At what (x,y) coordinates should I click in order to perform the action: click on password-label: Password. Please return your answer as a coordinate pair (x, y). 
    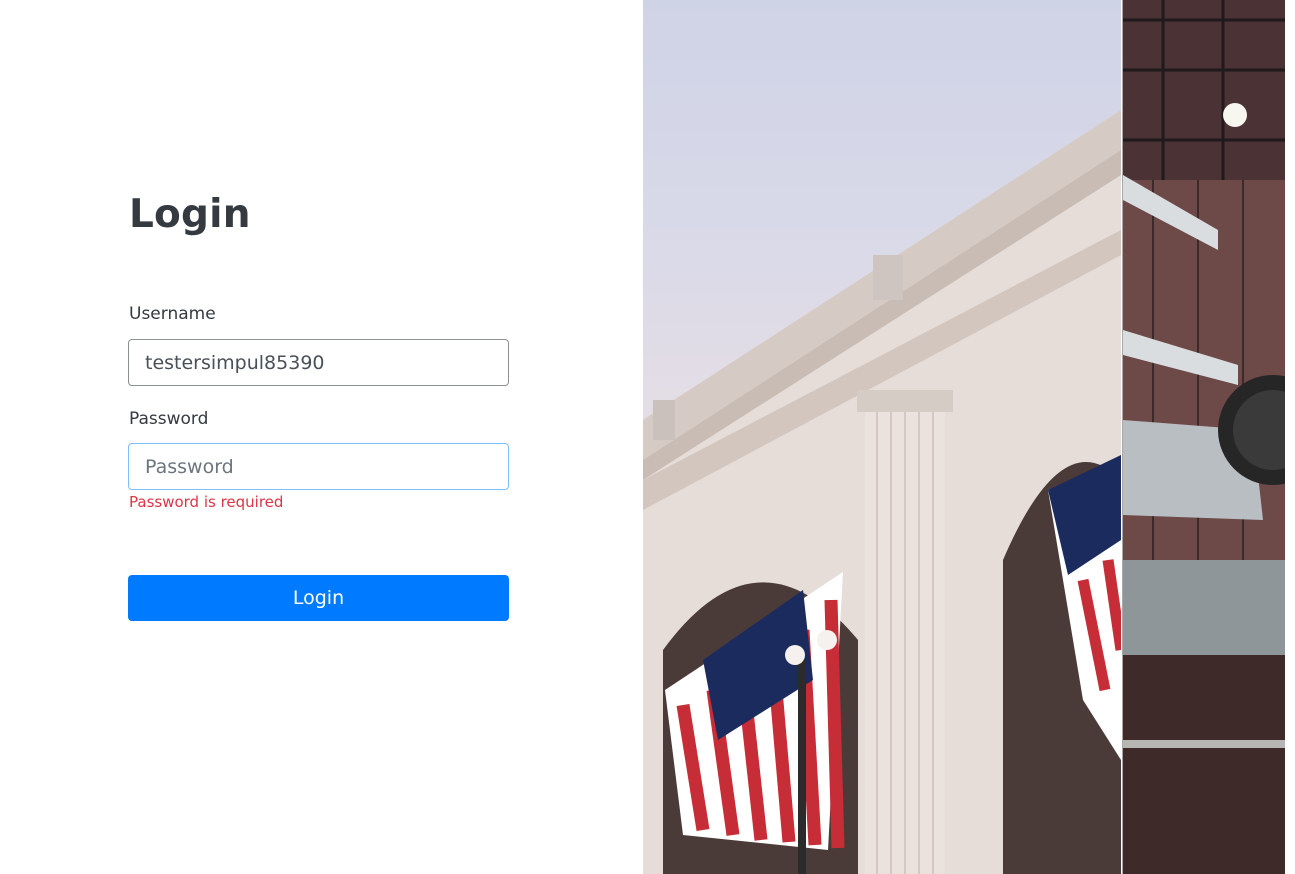
    Looking at the image, I should click on (169, 419).